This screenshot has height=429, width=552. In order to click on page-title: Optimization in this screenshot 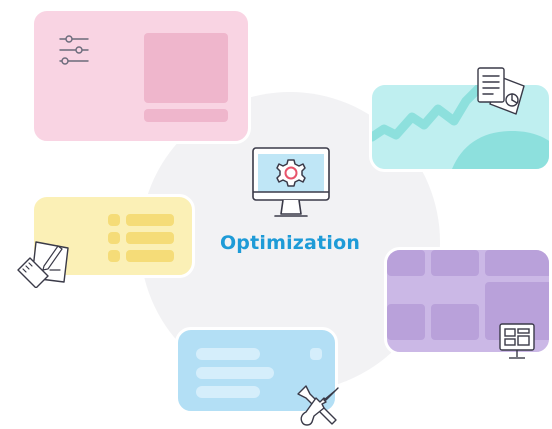, I will do `click(290, 243)`.